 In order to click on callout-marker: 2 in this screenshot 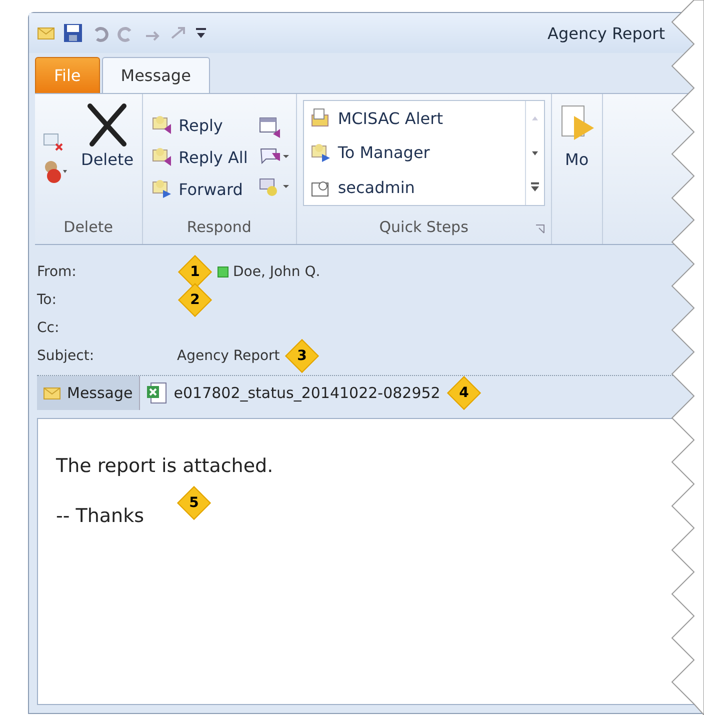, I will do `click(195, 300)`.